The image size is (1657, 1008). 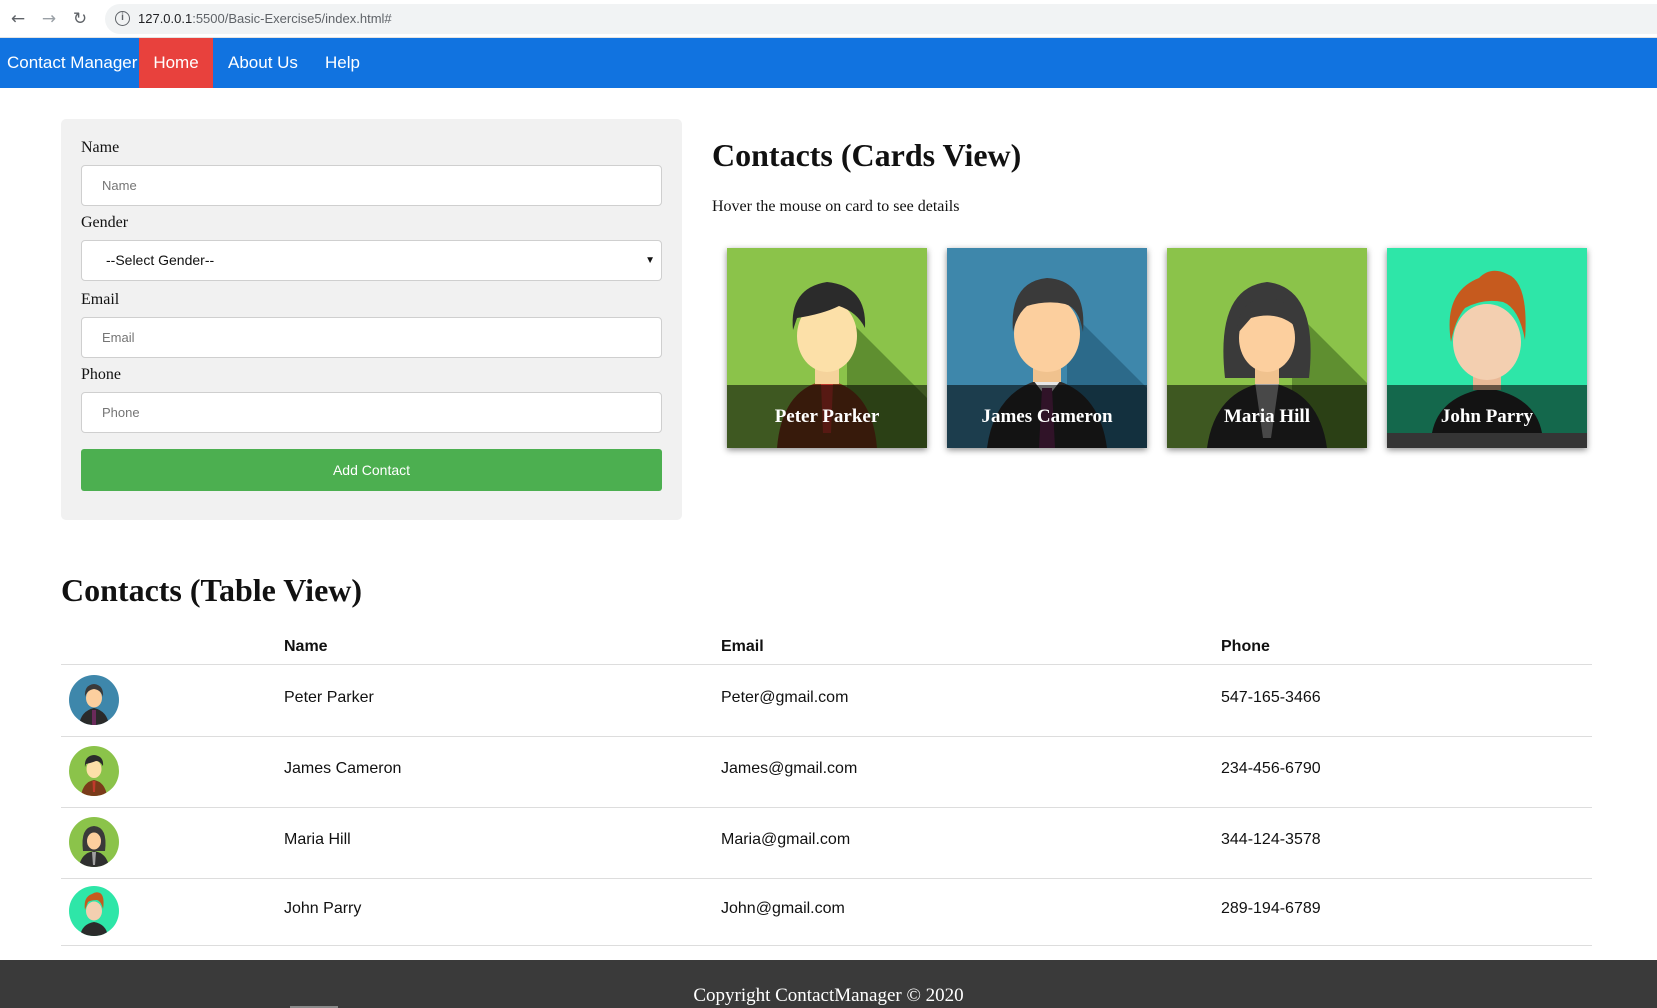 I want to click on phone-label: Phone, so click(x=101, y=374).